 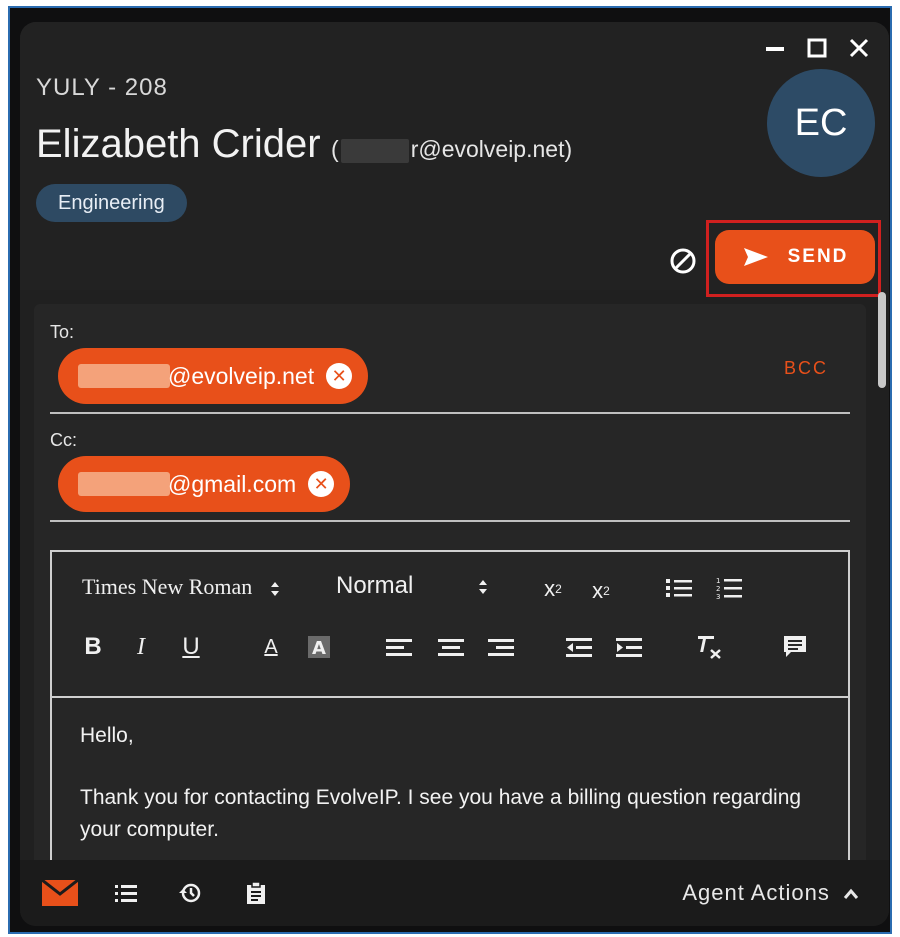 I want to click on contact-name-line: Elizabeth Crider ( r@evolveip.net), so click(x=304, y=144).